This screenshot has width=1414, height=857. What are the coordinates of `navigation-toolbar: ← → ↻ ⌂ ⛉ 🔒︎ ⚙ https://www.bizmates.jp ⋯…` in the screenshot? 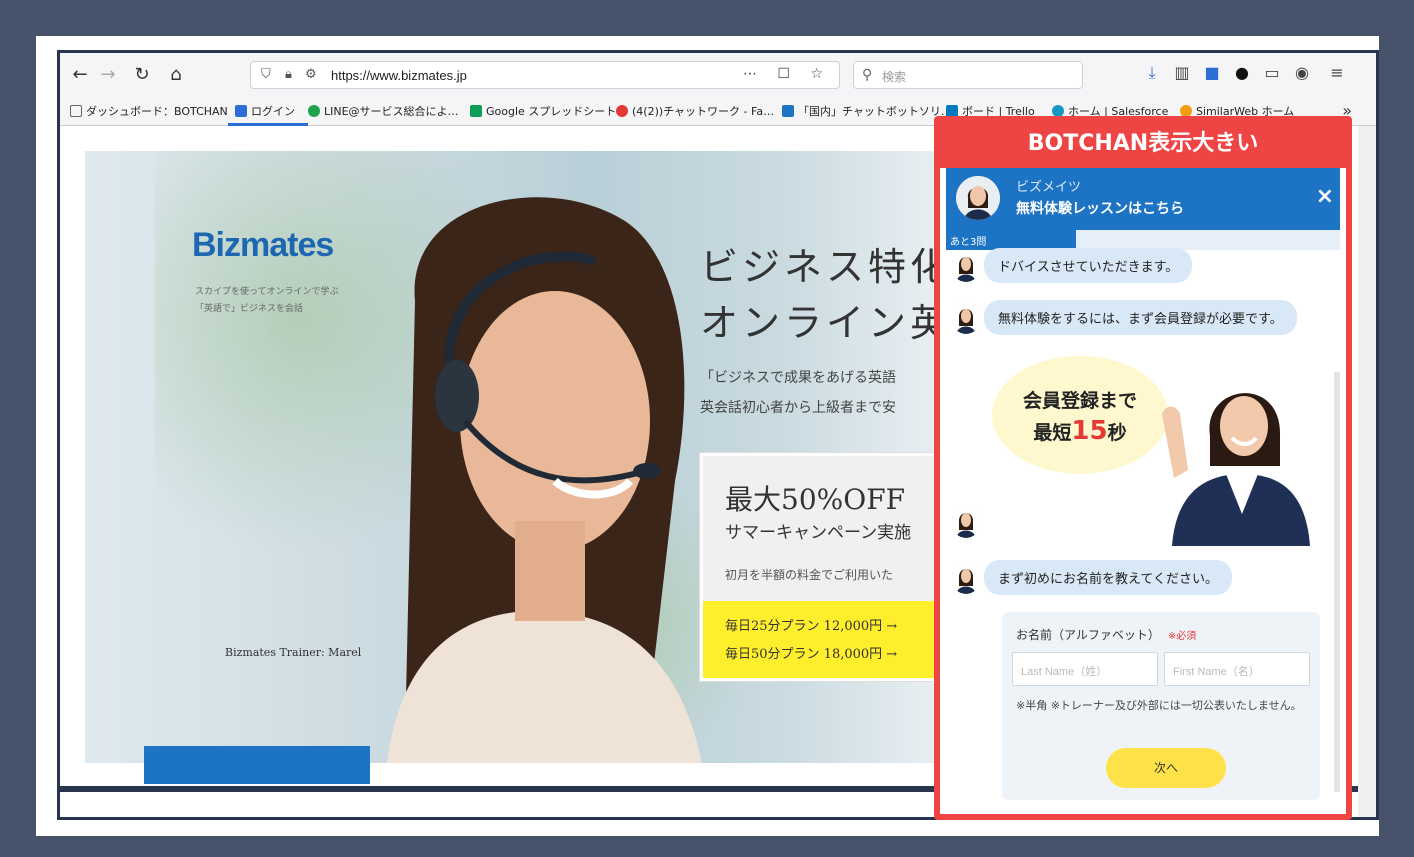 It's located at (718, 75).